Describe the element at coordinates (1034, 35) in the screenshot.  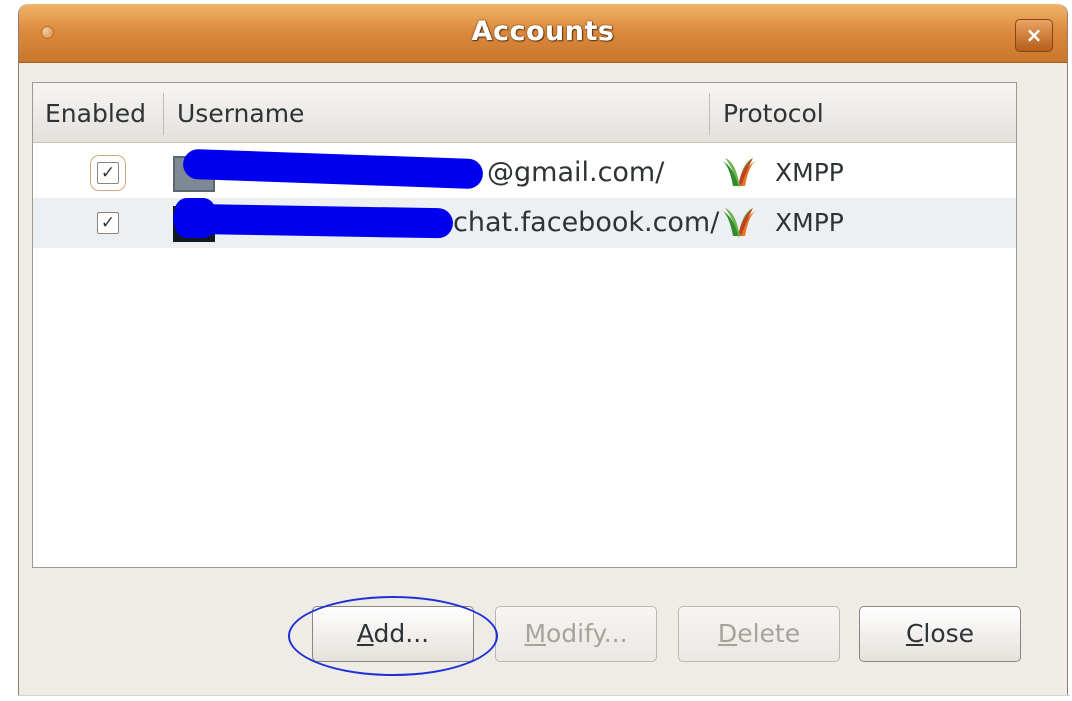
I see `window-close-button: ×` at that location.